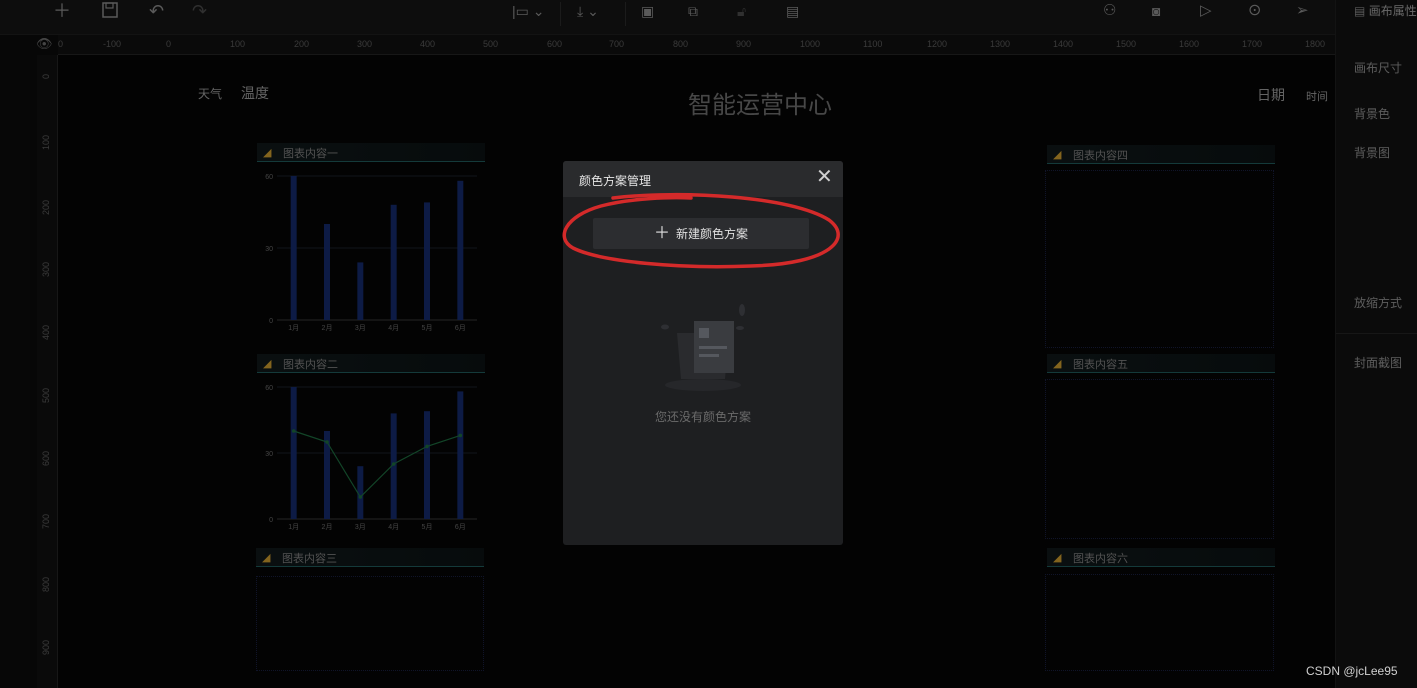 The width and height of the screenshot is (1417, 688). Describe the element at coordinates (46, 142) in the screenshot. I see `ruler-tick-label: 100` at that location.